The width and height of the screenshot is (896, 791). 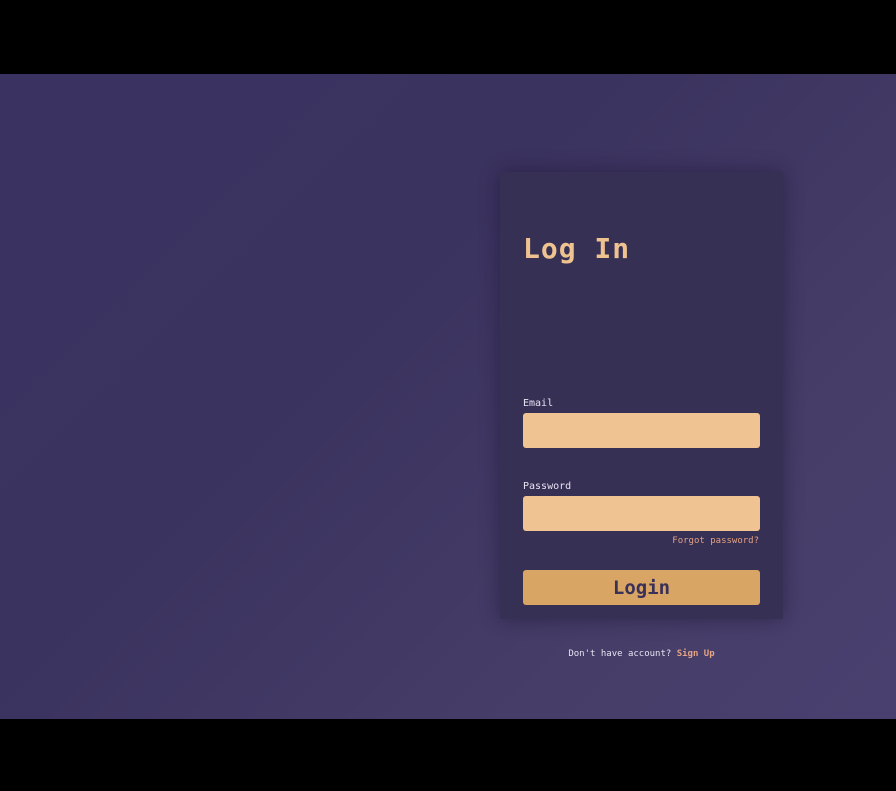 What do you see at coordinates (641, 430) in the screenshot?
I see `email-field` at bounding box center [641, 430].